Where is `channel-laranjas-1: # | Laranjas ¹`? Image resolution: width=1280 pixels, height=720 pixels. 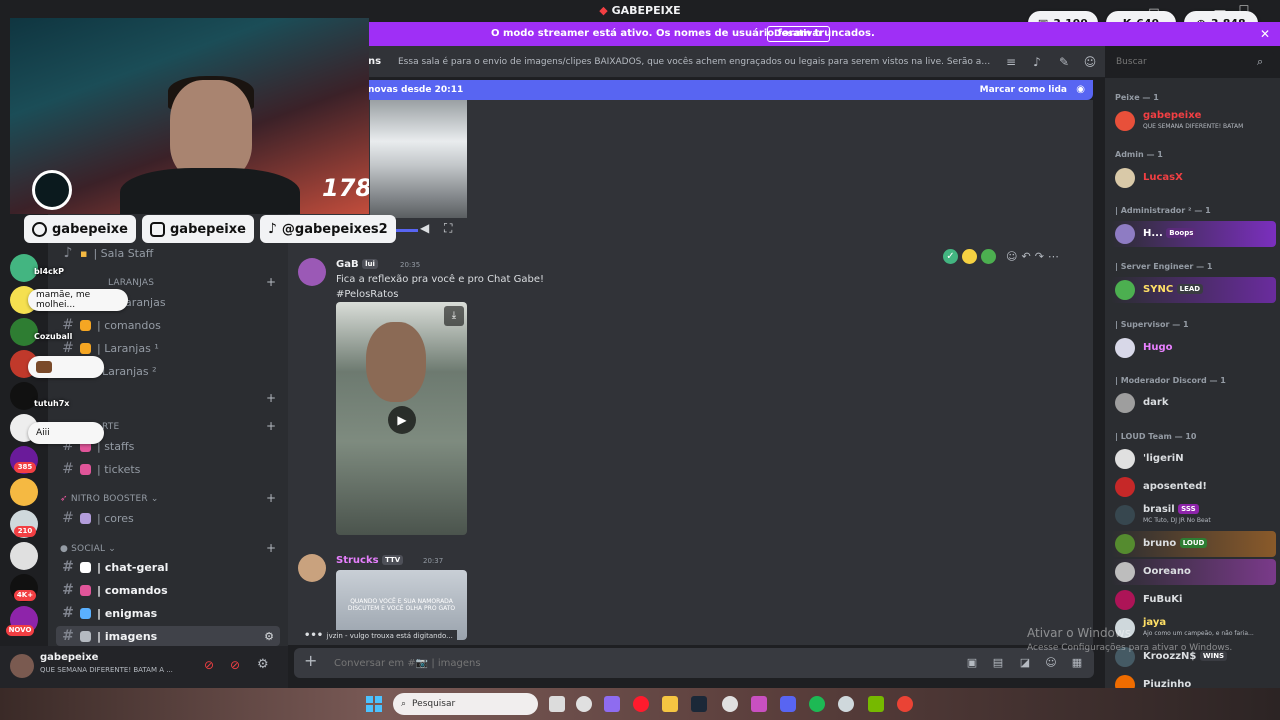 channel-laranjas-1: # | Laranjas ¹ is located at coordinates (168, 348).